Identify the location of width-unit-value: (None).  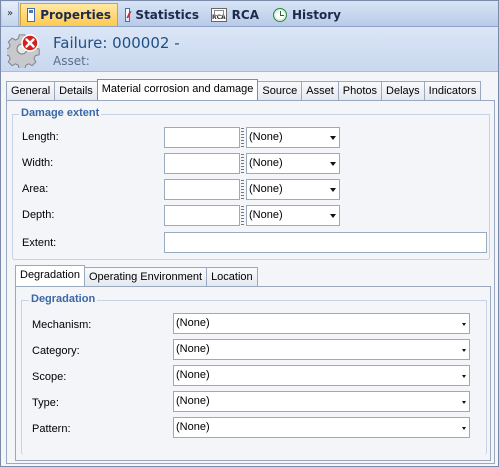
(266, 163).